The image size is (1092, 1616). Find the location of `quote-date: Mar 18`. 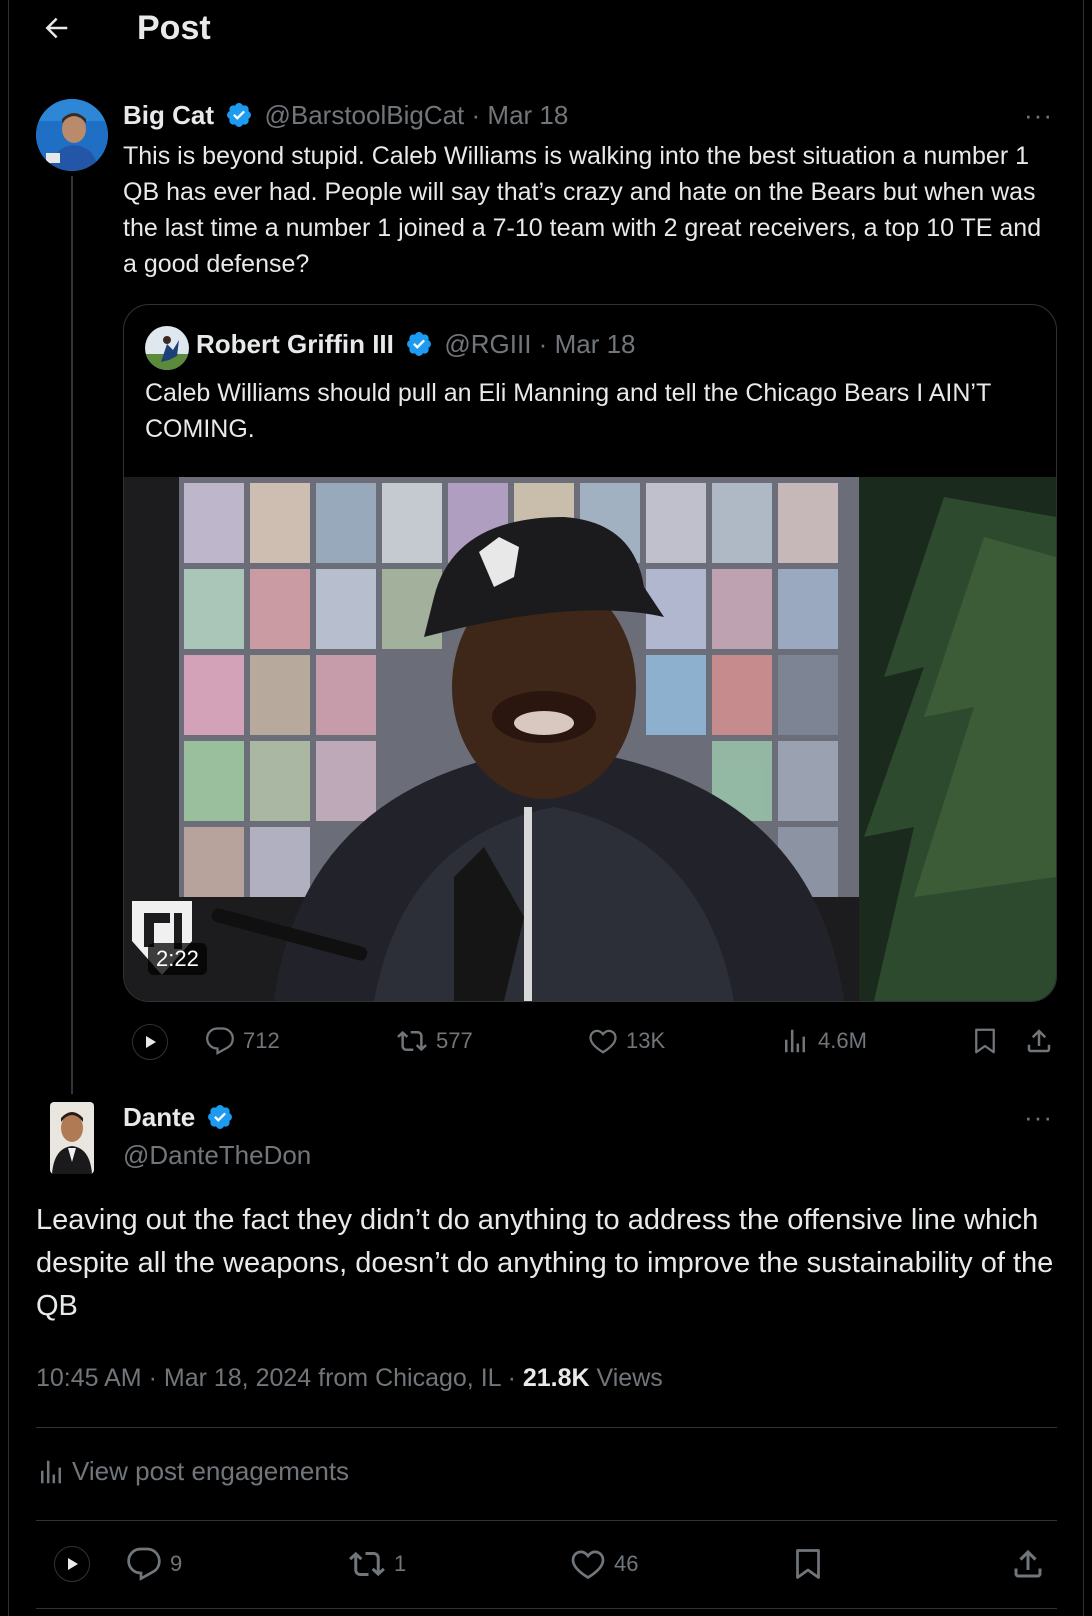

quote-date: Mar 18 is located at coordinates (595, 344).